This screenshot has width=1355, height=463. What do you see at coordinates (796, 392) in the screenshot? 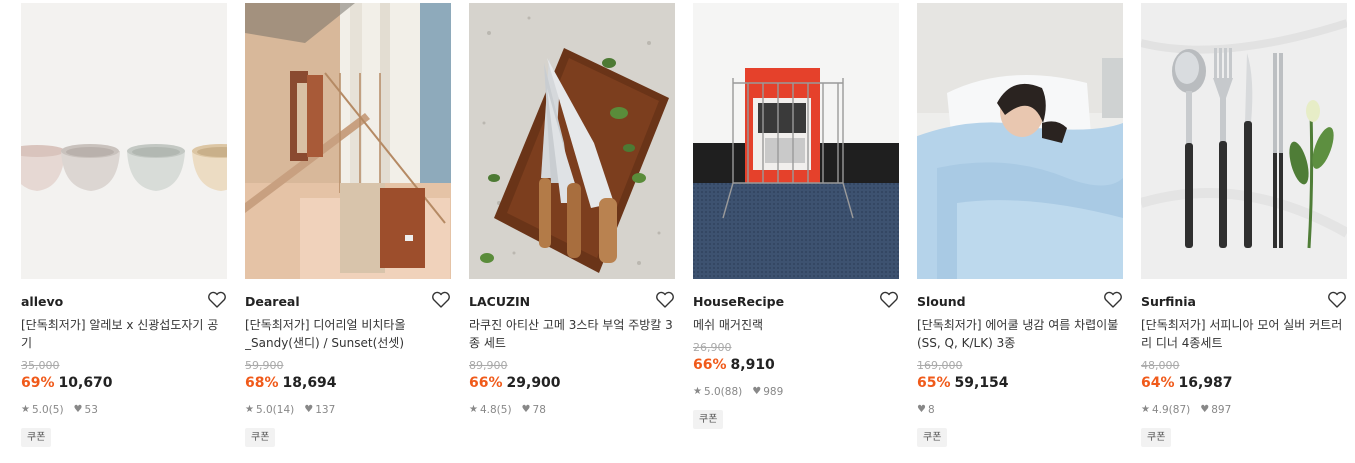
I see `product-stats: ★ 5.0 (88) ♥ 989` at bounding box center [796, 392].